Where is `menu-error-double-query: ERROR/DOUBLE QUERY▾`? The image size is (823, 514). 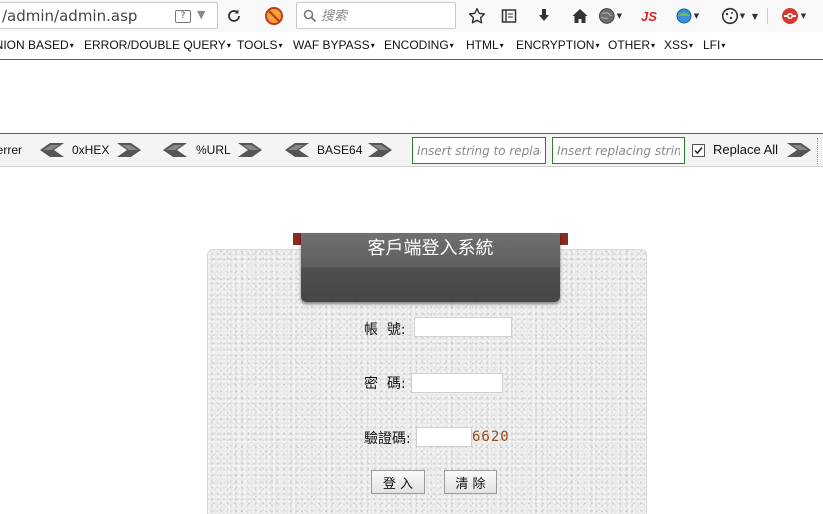 menu-error-double-query: ERROR/DOUBLE QUERY▾ is located at coordinates (157, 45).